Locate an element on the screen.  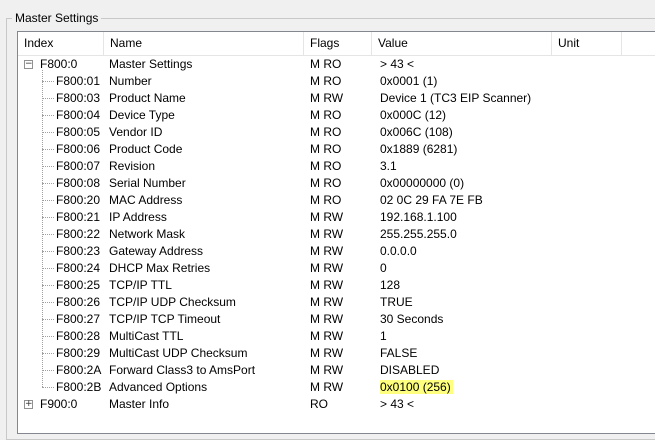
cell-index: F800:0 is located at coordinates (59, 64).